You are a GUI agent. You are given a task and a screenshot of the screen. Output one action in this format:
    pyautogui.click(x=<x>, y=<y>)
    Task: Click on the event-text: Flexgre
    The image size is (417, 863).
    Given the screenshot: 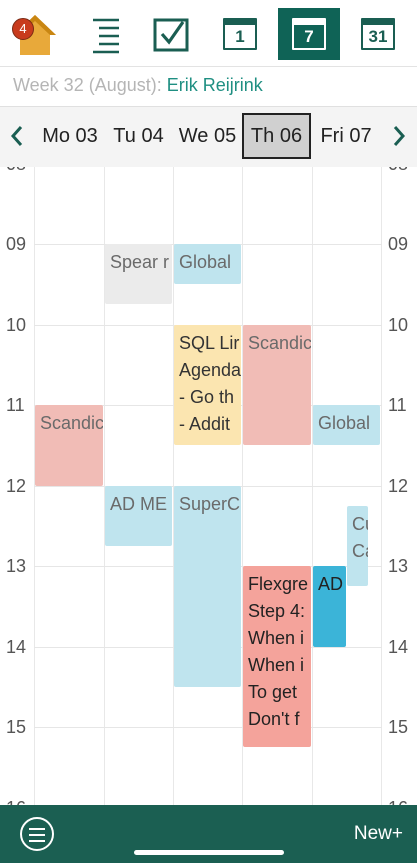 What is the action you would take?
    pyautogui.click(x=278, y=584)
    